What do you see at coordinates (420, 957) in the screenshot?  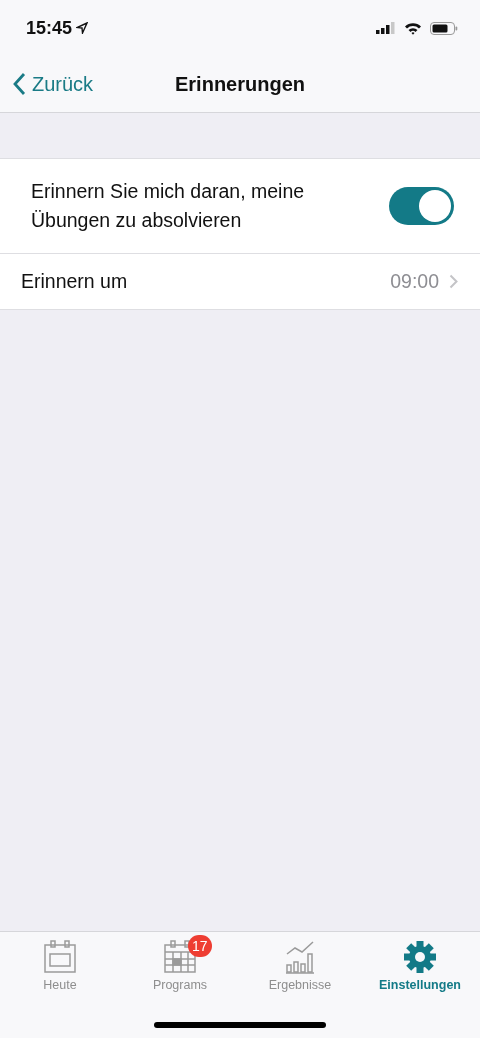 I see `gear-icon` at bounding box center [420, 957].